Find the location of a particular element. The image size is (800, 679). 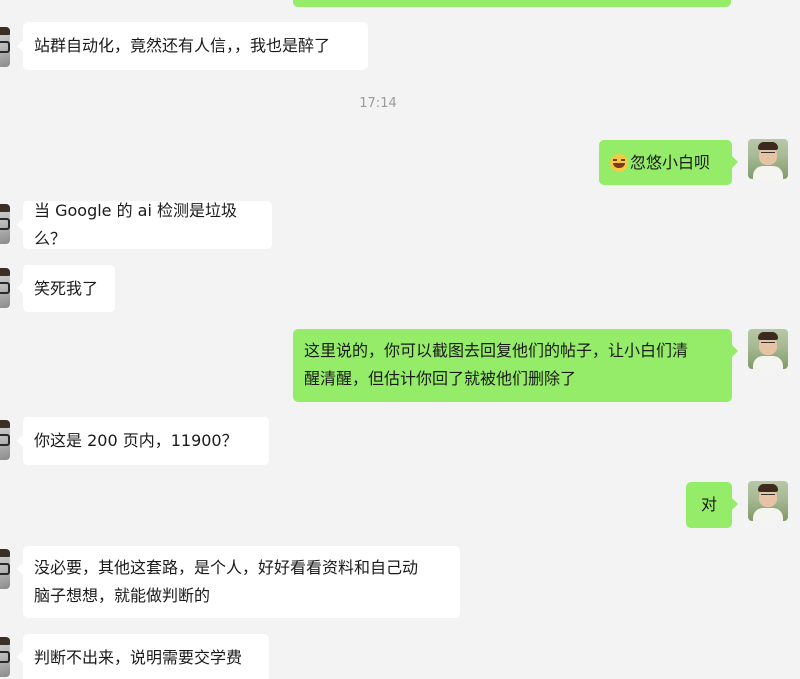

message-bubble: 当 Google 的 ai 检测是垃圾么？ is located at coordinates (147, 225).